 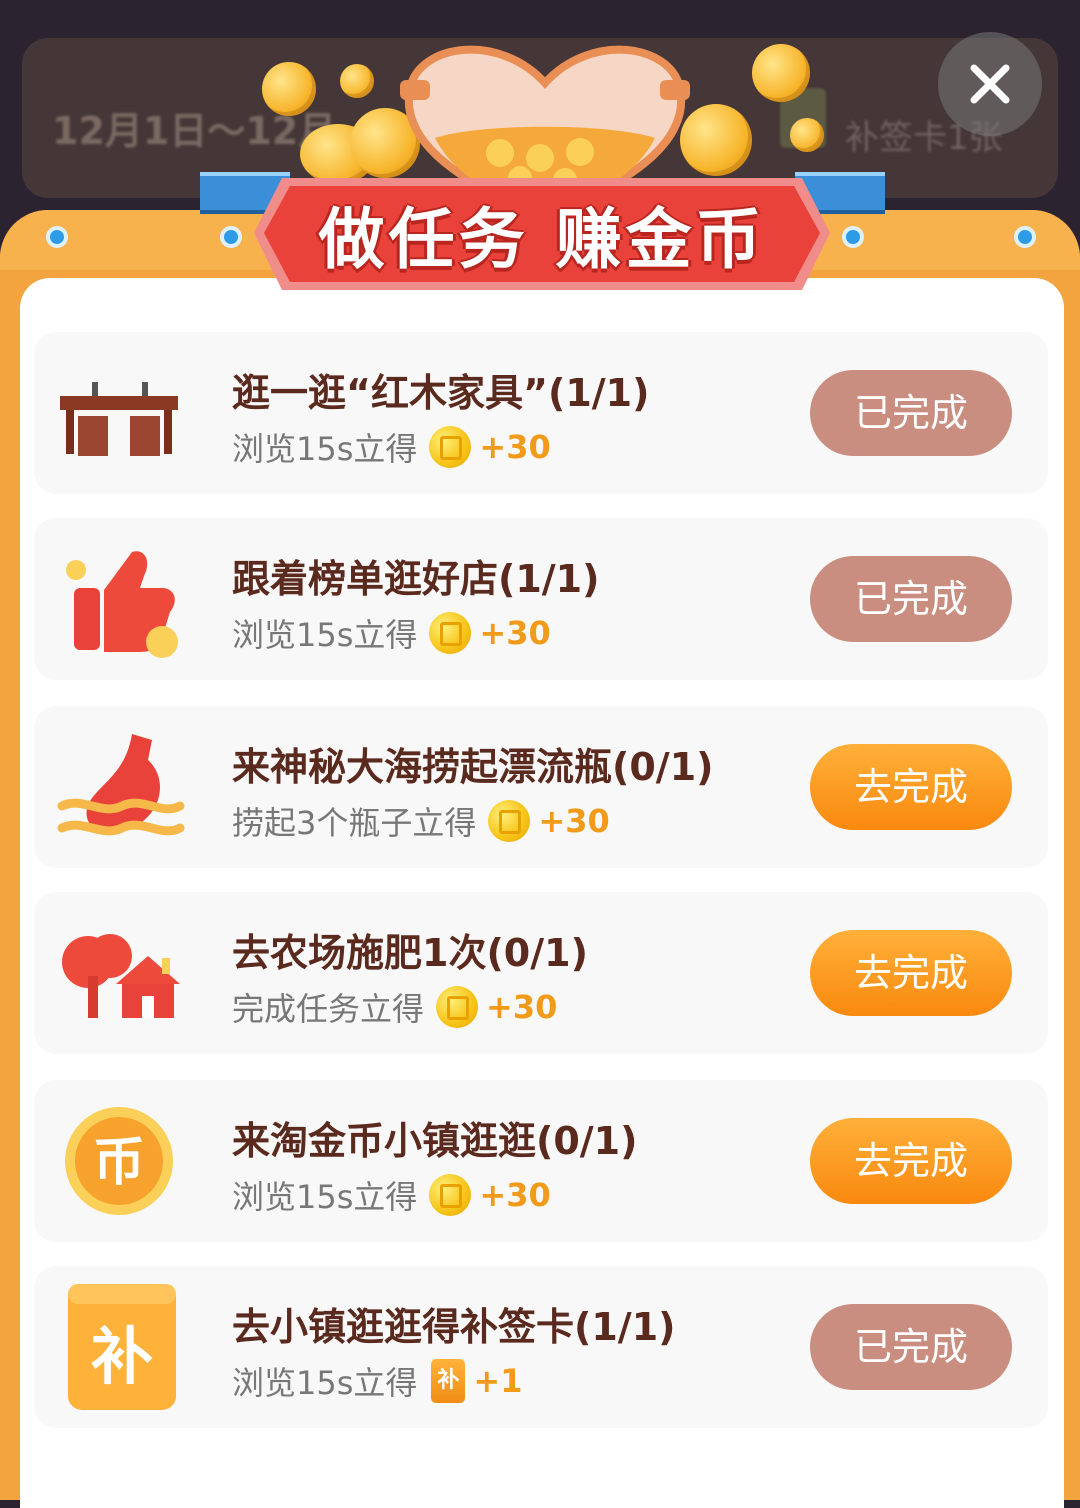 What do you see at coordinates (410, 953) in the screenshot?
I see `task-title: 去农场施肥1次(0/1)` at bounding box center [410, 953].